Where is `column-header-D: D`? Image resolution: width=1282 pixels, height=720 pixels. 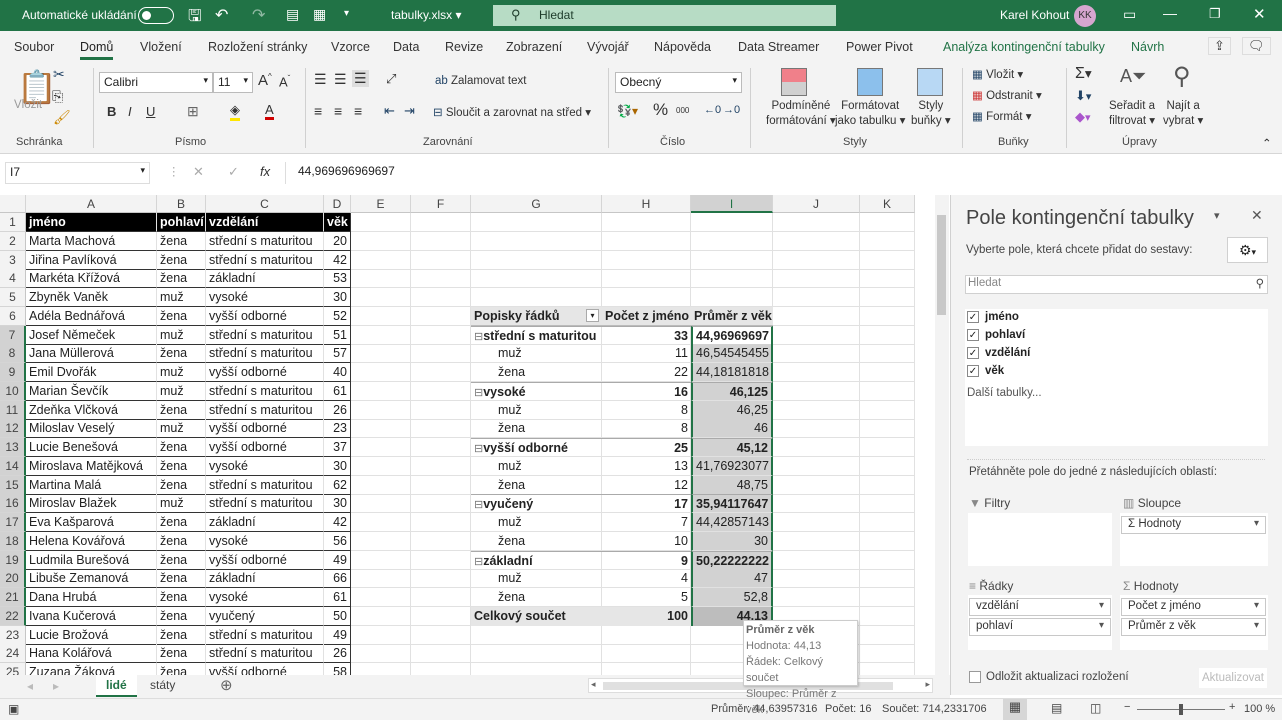
column-header-D: D is located at coordinates (337, 204).